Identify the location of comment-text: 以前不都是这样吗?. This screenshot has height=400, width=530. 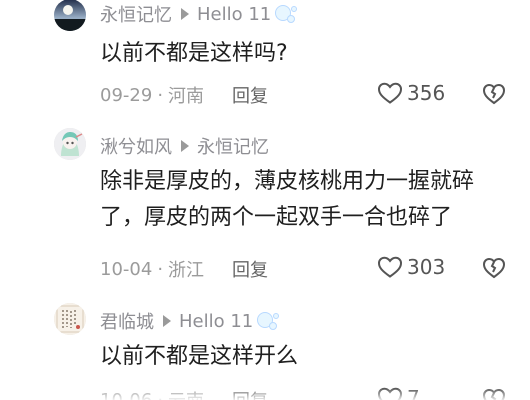
(194, 53).